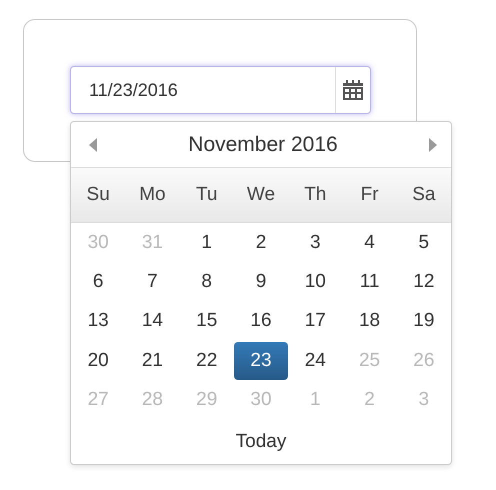 Image resolution: width=496 pixels, height=490 pixels. Describe the element at coordinates (261, 281) in the screenshot. I see `day-cell: 9` at that location.